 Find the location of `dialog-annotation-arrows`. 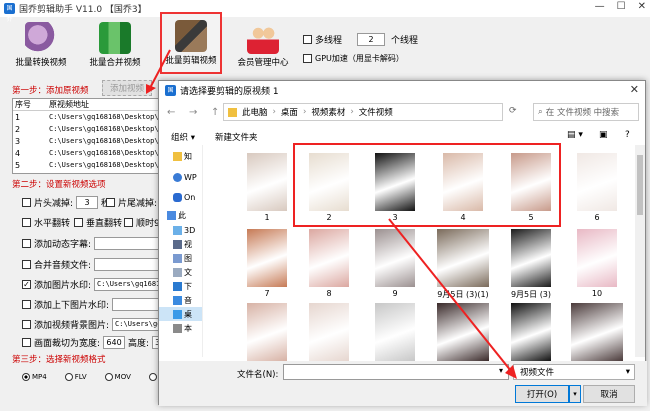

dialog-annotation-arrows is located at coordinates (452, 298).